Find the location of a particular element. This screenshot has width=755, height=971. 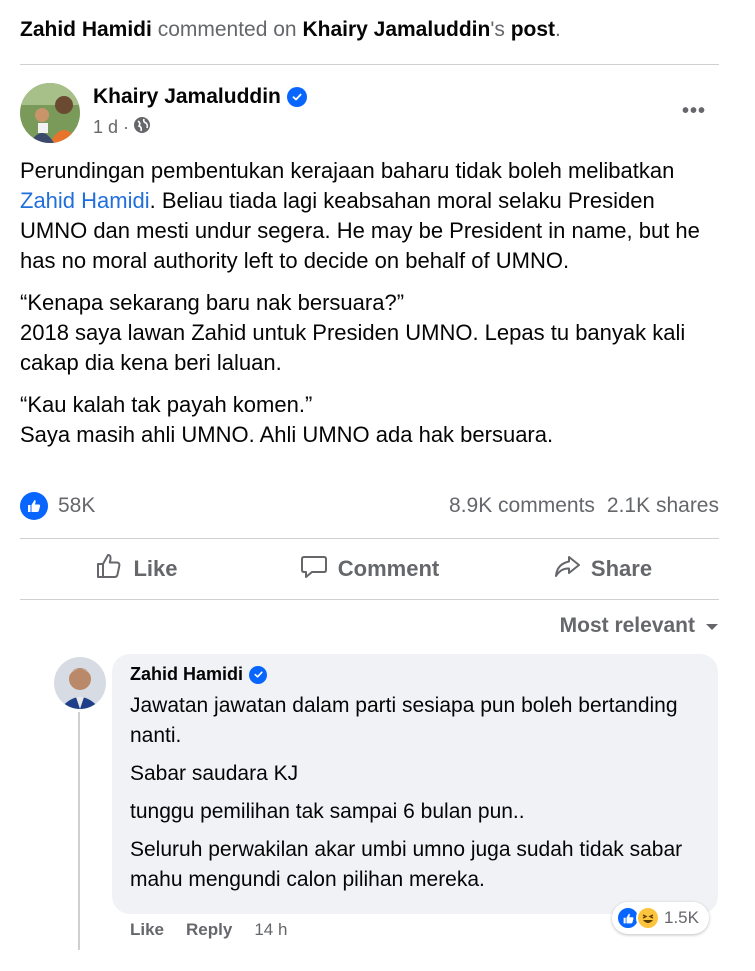

comment-reply-button: Reply is located at coordinates (209, 930).